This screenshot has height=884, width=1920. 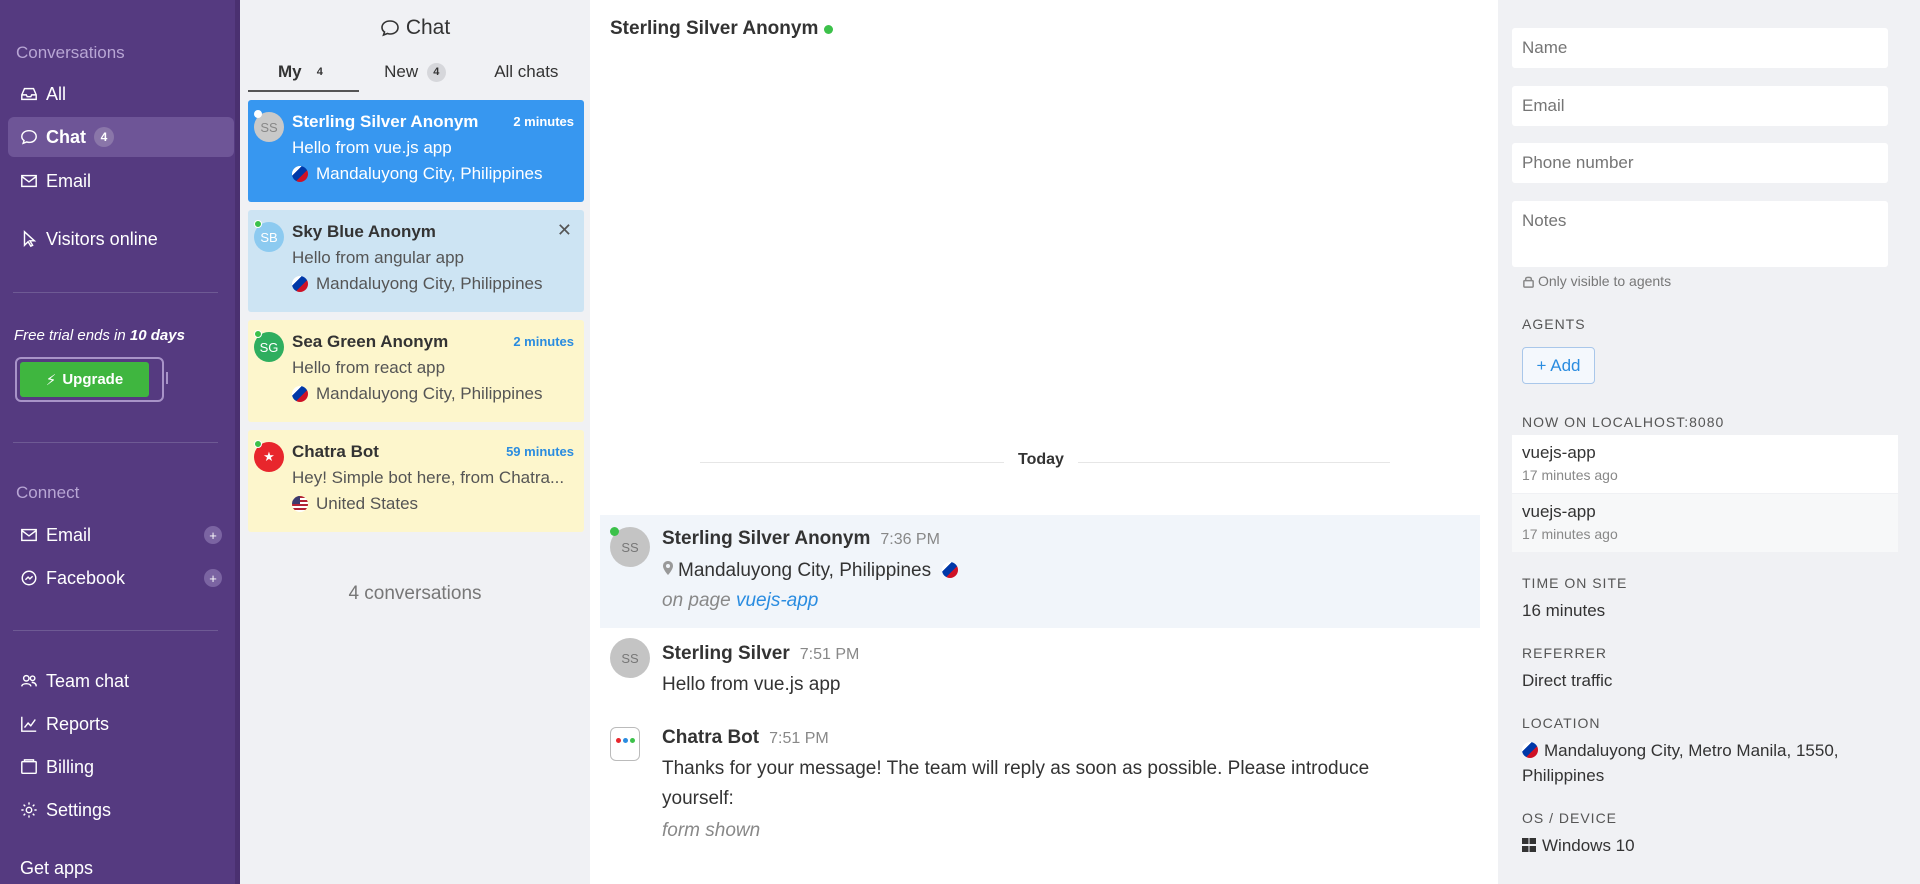 I want to click on inbox-icon, so click(x=29, y=94).